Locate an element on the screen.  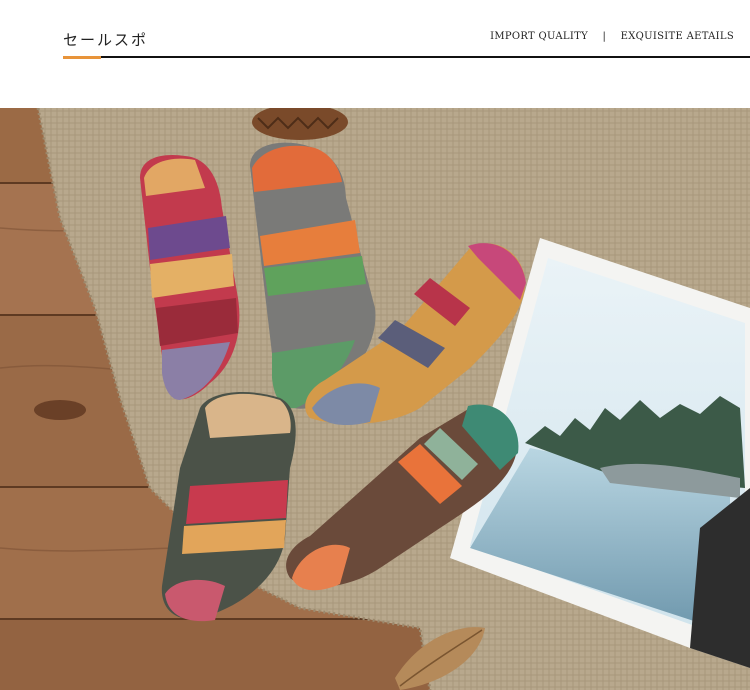
tag-import-quality: IMPORT QUALITY is located at coordinates (539, 36).